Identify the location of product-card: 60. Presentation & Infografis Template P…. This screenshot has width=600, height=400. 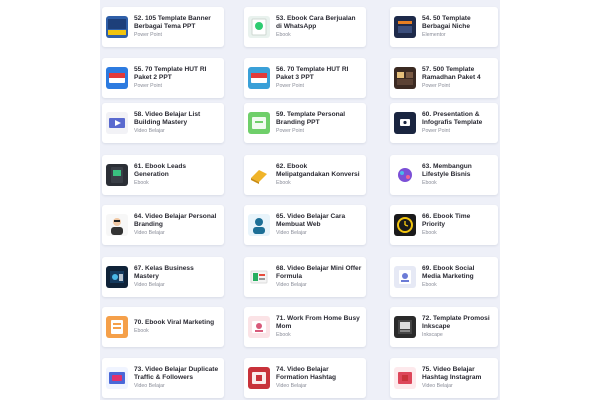
(444, 123).